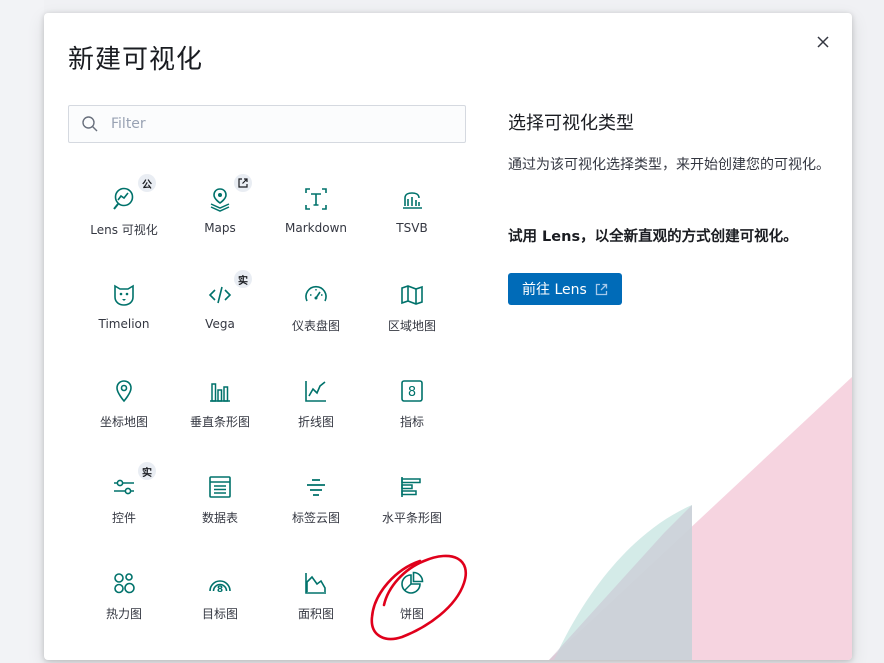 The height and width of the screenshot is (663, 884). What do you see at coordinates (220, 199) in the screenshot?
I see `maps-icon` at bounding box center [220, 199].